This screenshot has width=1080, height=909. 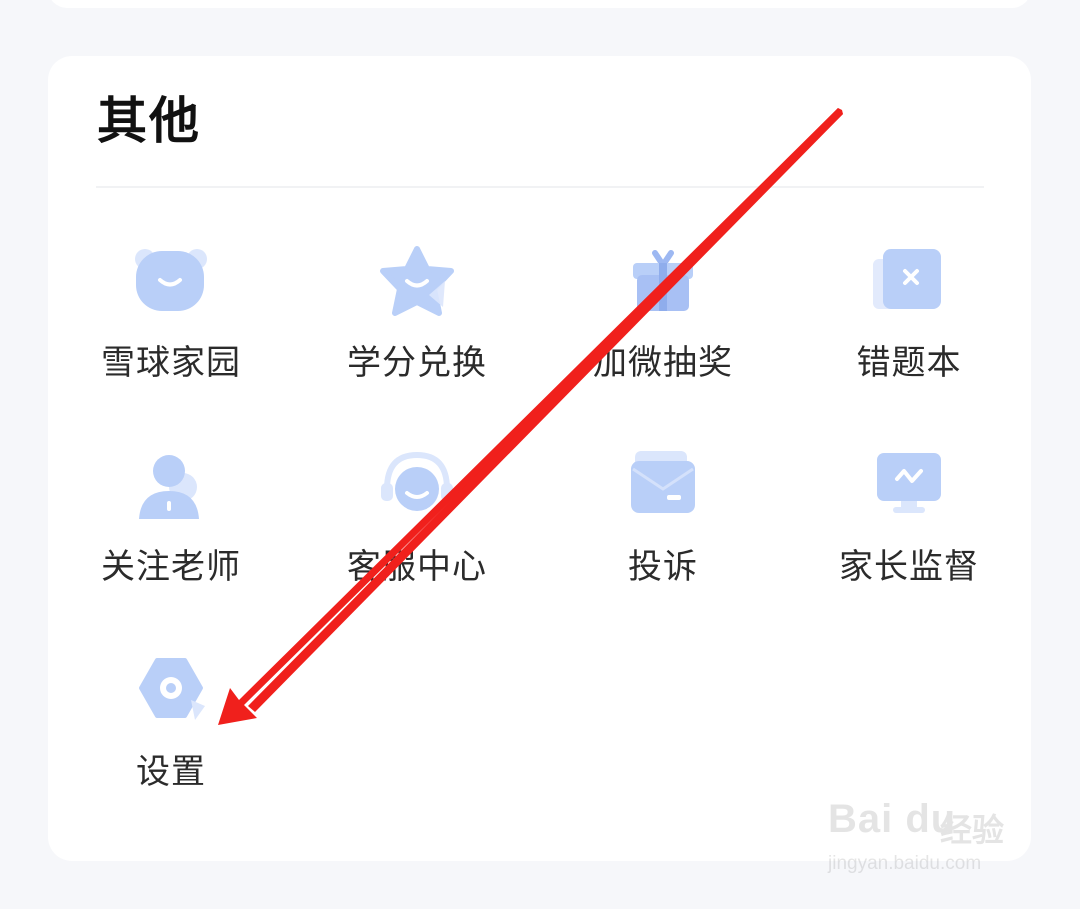 I want to click on baidu-watermark: Bai du 经验 jingyan.baidu.com, so click(x=928, y=838).